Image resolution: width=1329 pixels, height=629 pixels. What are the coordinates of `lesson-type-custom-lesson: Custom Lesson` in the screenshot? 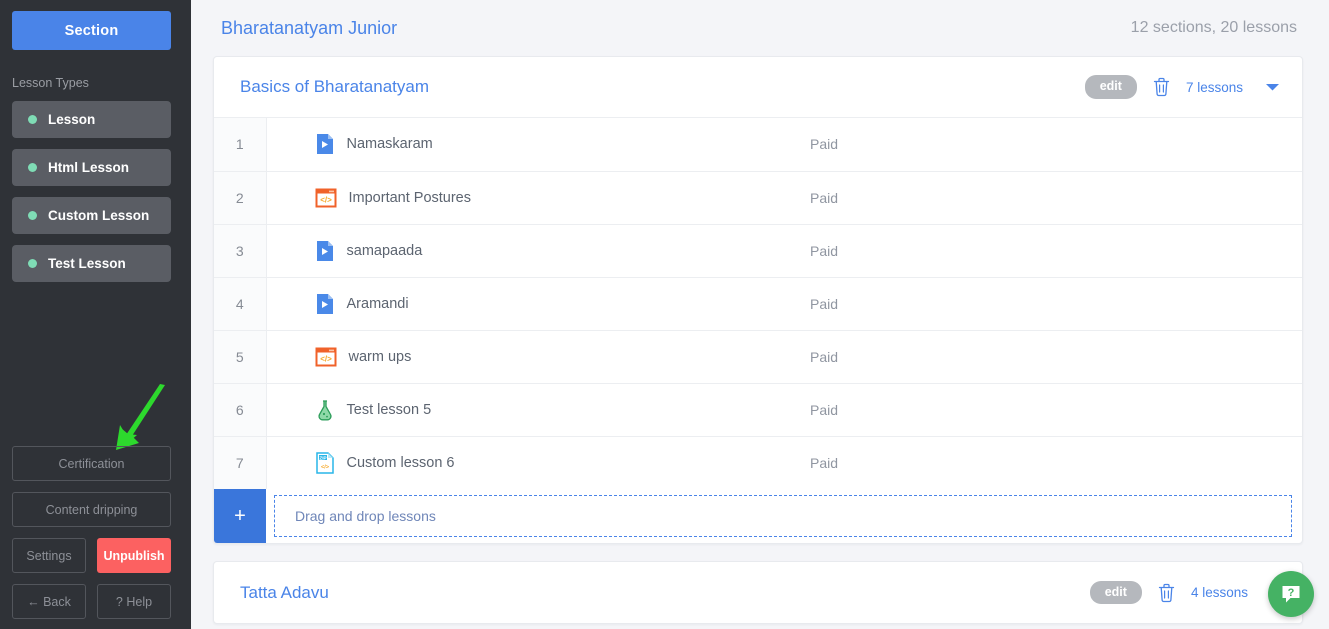 It's located at (91, 215).